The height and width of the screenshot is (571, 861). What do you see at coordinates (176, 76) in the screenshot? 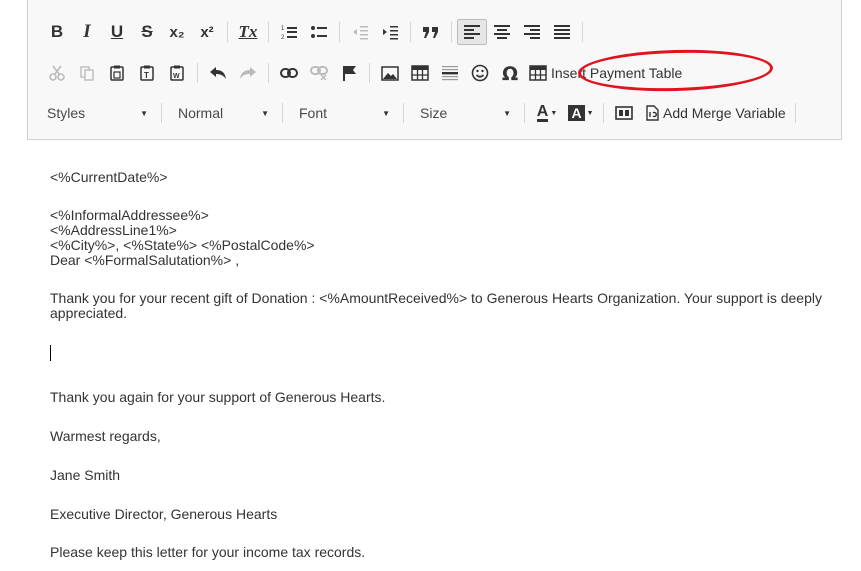
I see `svg-text: W` at bounding box center [176, 76].